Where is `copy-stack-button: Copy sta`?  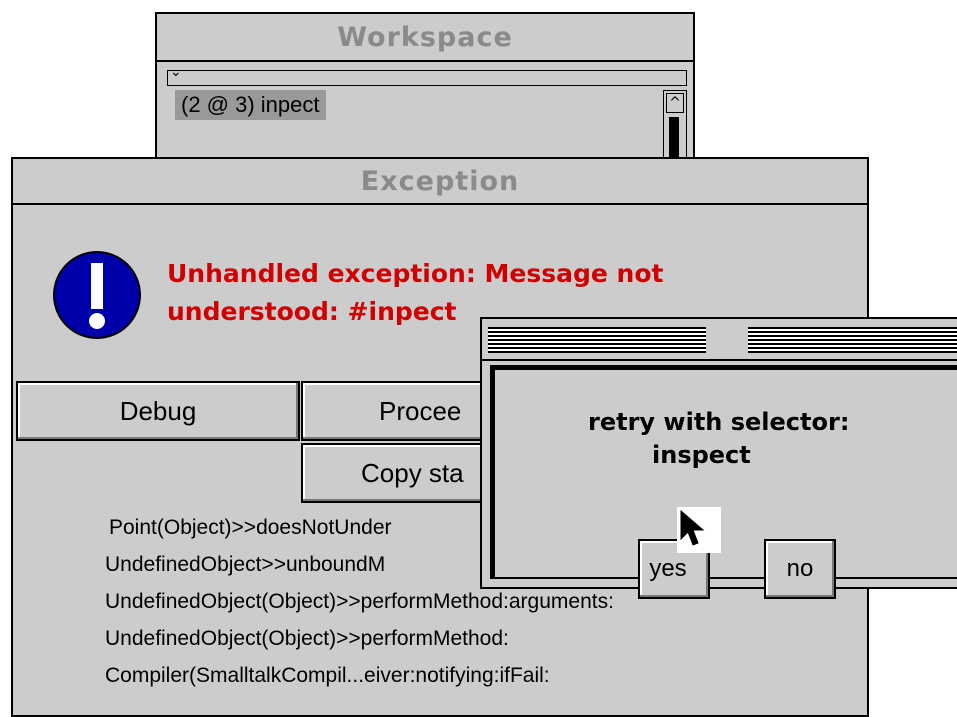 copy-stack-button: Copy sta is located at coordinates (396, 473).